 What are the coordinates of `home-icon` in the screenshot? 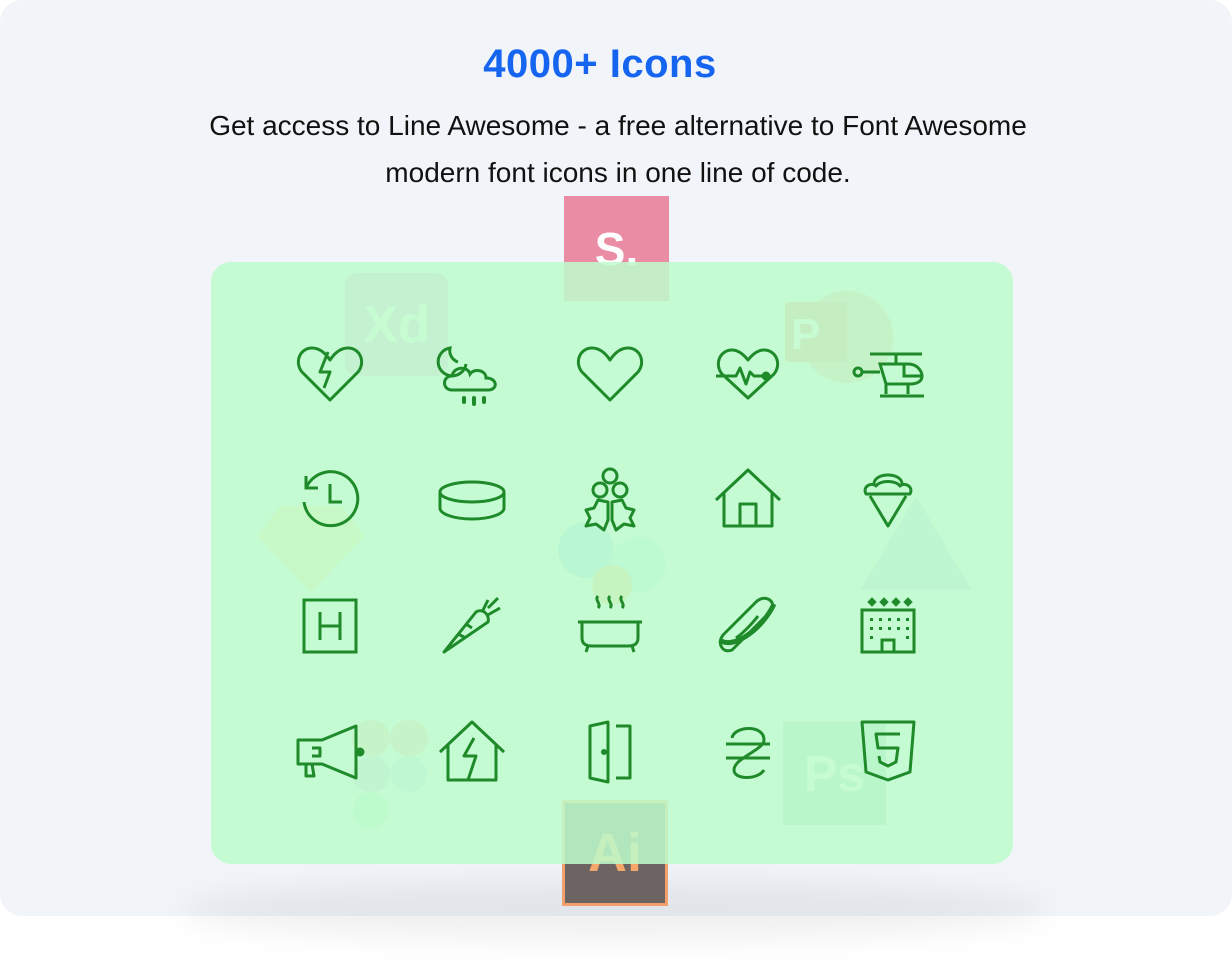 It's located at (748, 500).